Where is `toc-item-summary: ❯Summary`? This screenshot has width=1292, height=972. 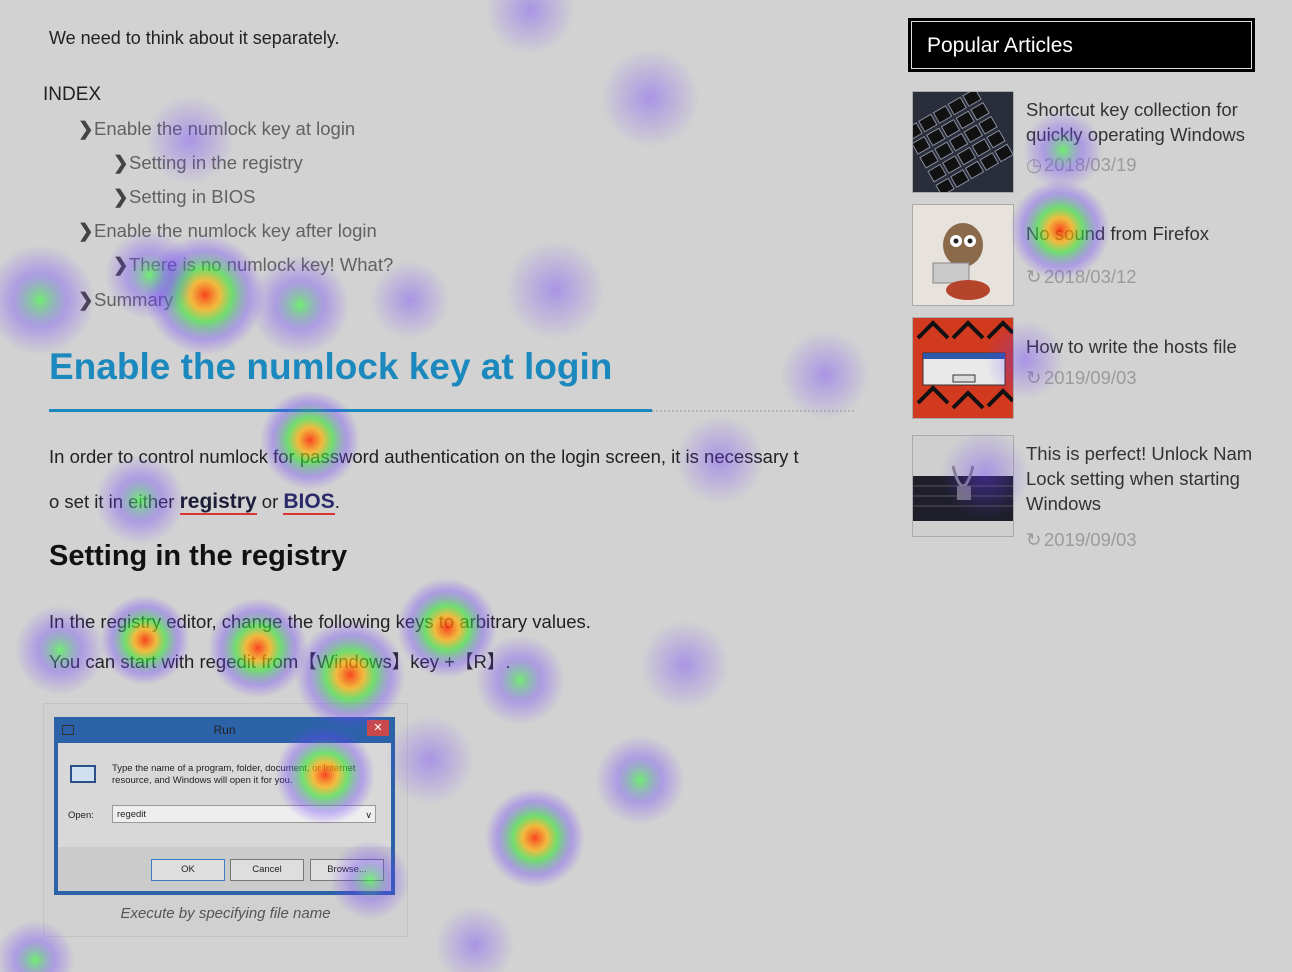
toc-item-summary: ❯Summary is located at coordinates (125, 300).